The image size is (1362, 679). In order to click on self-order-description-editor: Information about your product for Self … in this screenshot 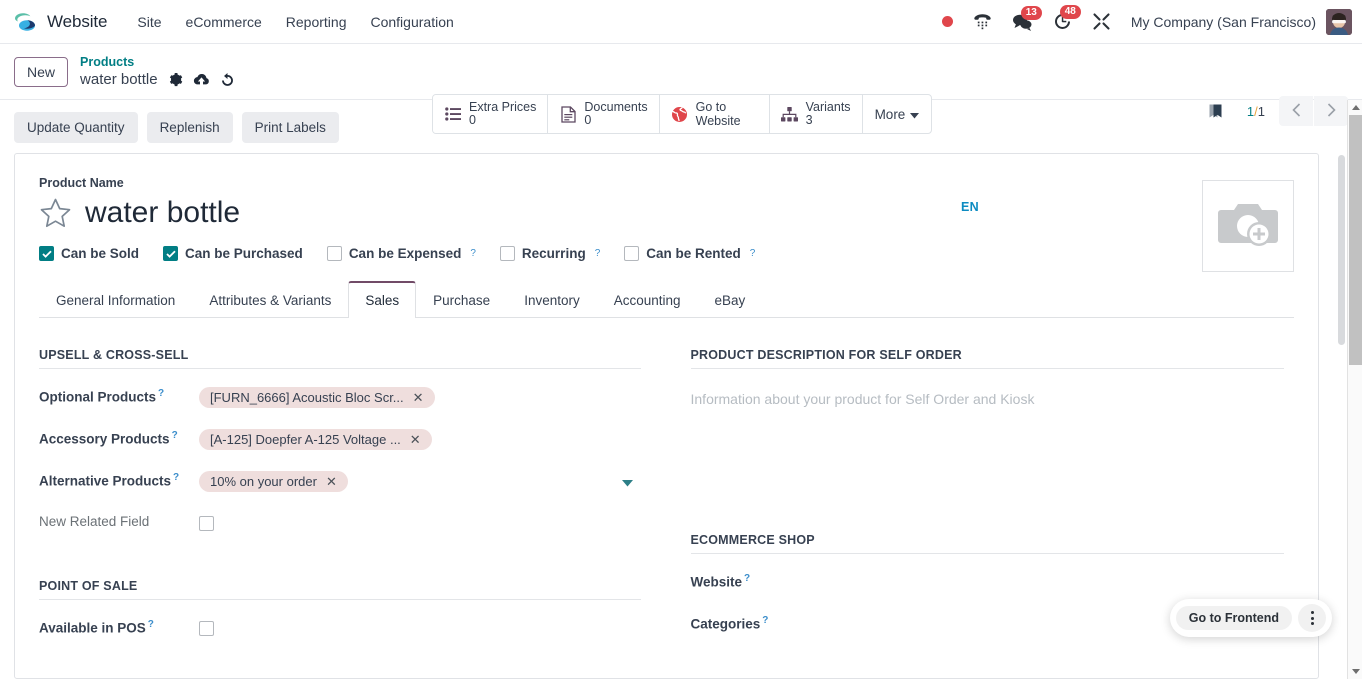, I will do `click(988, 397)`.